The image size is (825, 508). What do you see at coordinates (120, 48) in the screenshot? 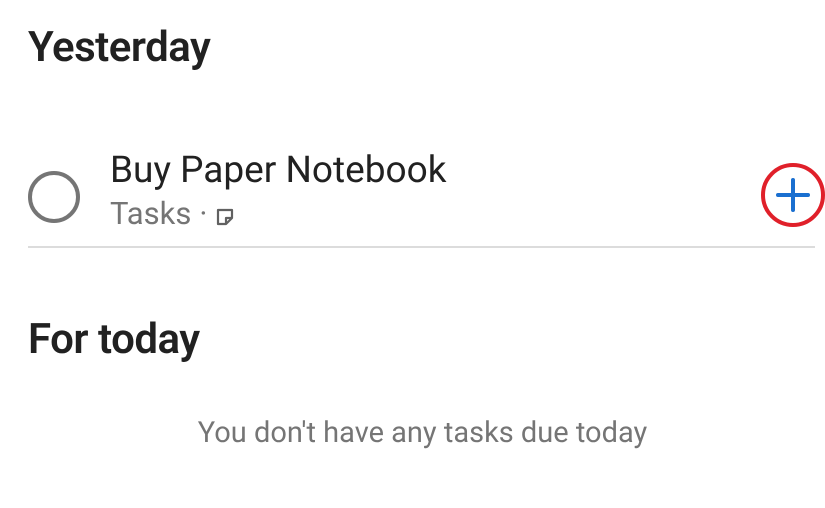
I see `section-heading: Yesterday` at bounding box center [120, 48].